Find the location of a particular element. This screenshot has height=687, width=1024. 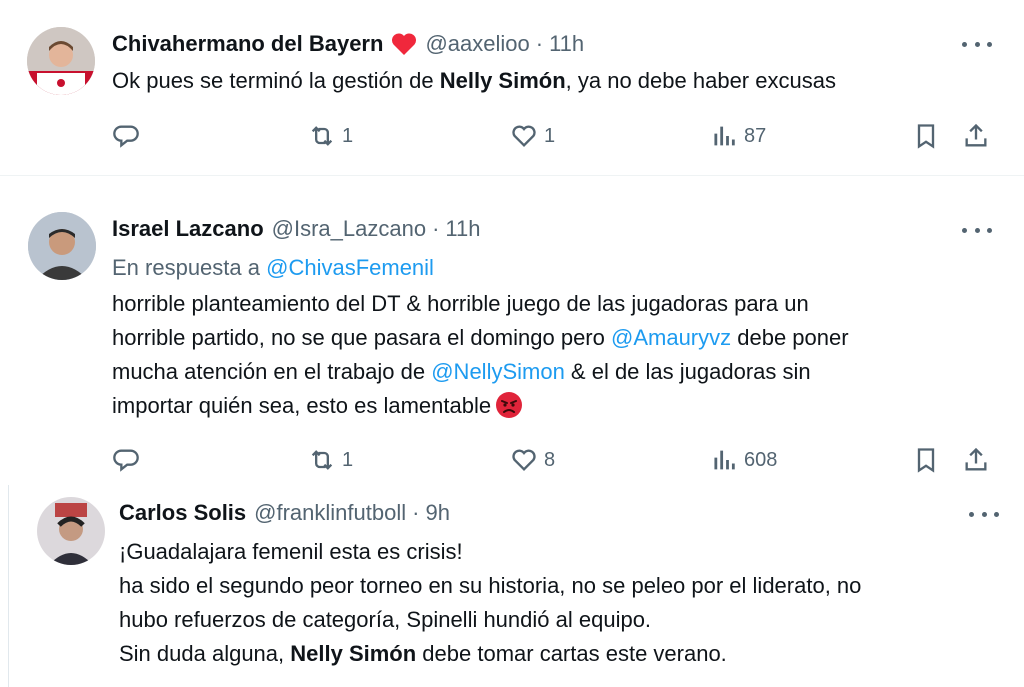

reply-to-link: @ChivasFemenil is located at coordinates (350, 267).